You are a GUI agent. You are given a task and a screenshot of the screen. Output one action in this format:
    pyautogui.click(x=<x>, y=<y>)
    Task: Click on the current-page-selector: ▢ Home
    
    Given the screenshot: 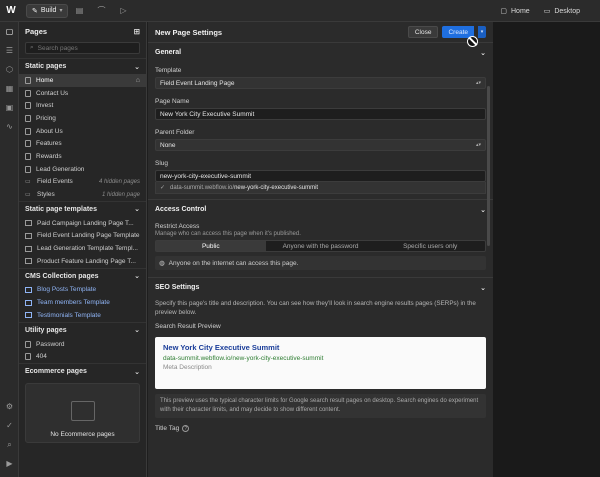 What is the action you would take?
    pyautogui.click(x=515, y=11)
    